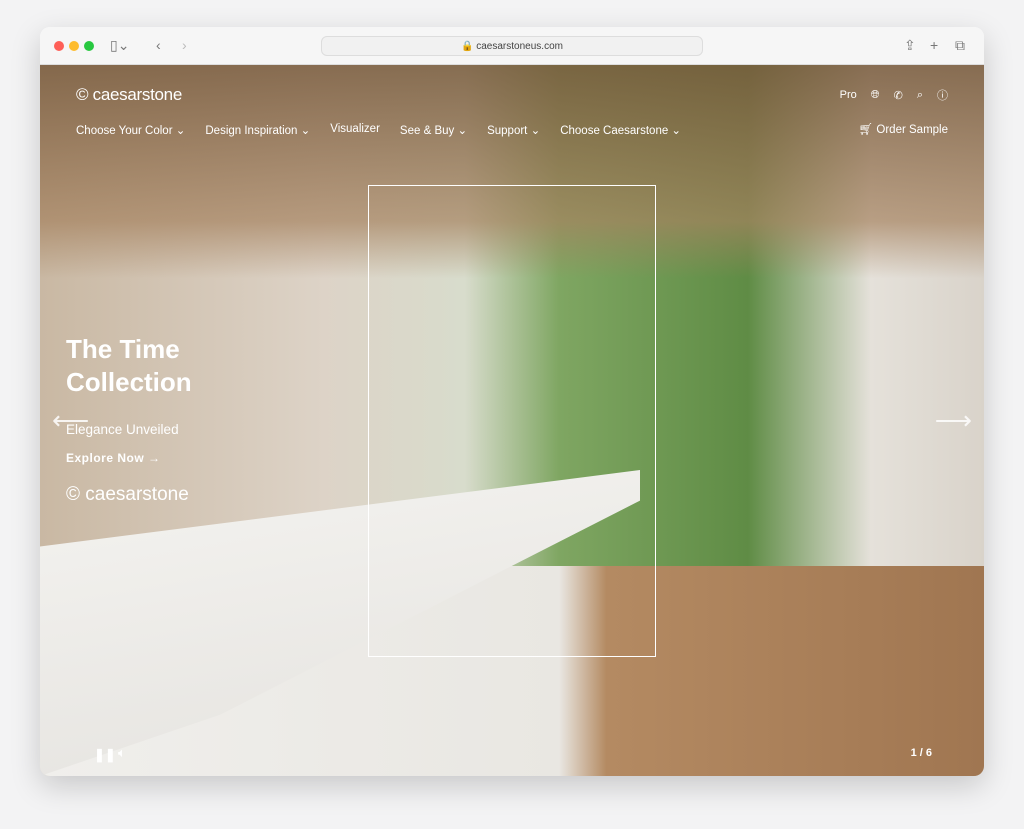  Describe the element at coordinates (942, 95) in the screenshot. I see `accessibility-icon: ⓘ` at that location.